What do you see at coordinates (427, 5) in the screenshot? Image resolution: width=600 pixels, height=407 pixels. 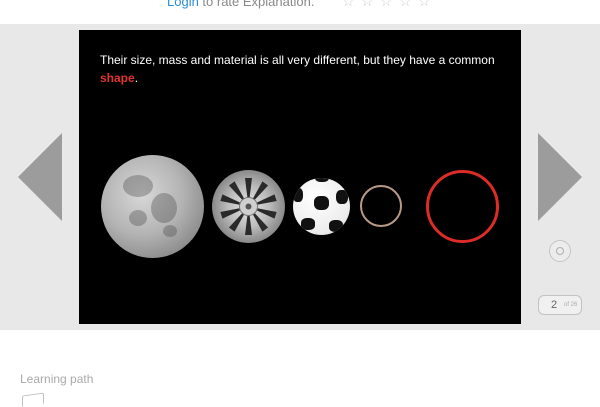 I see `star-5-icon: ☆` at bounding box center [427, 5].